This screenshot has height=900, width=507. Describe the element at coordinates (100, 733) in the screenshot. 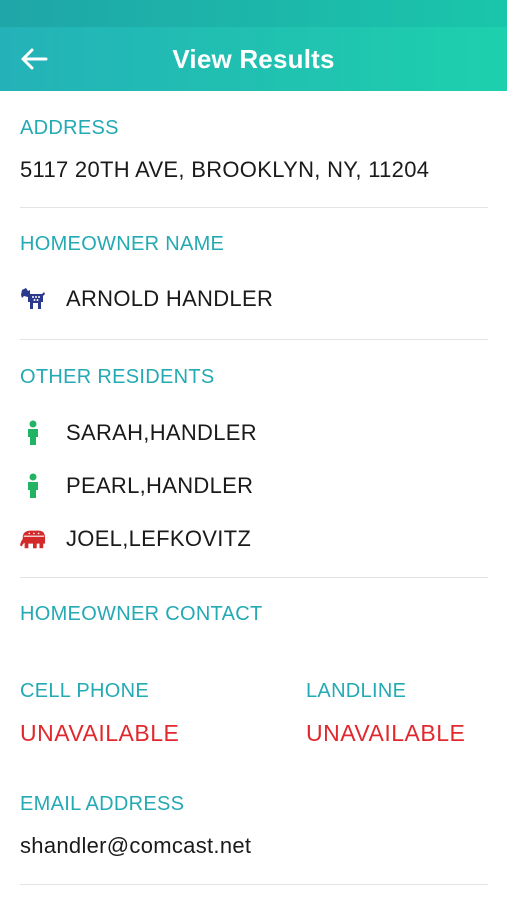

I see `cell-phone-value: UNAVAILABLE` at that location.